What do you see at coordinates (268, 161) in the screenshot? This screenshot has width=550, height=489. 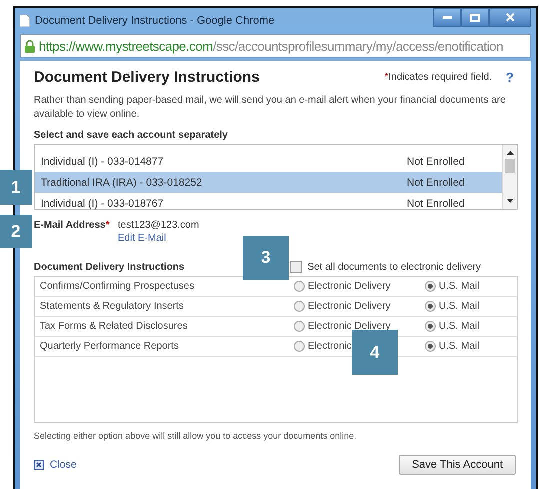 I see `account-row: Individual (I) - 033-014877 Not Enrolled` at bounding box center [268, 161].